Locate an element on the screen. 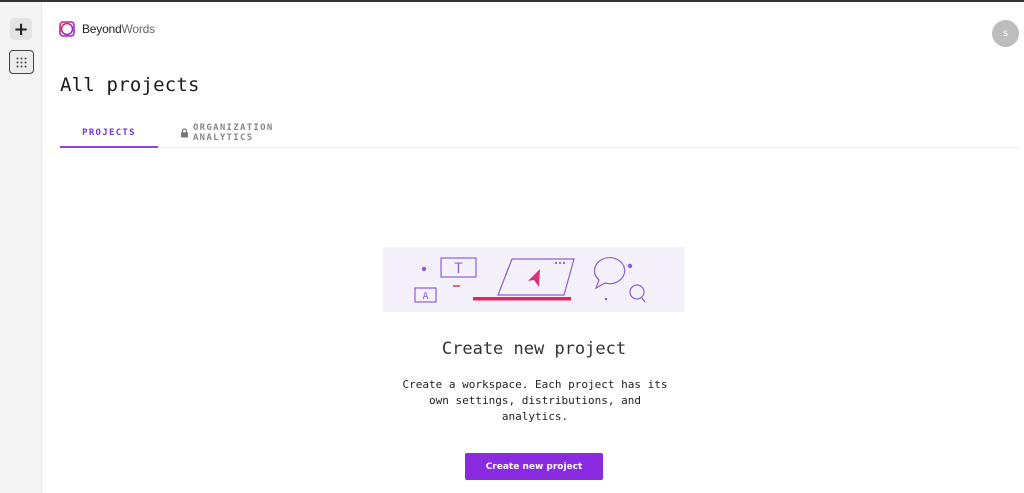  brand-logo: BeyondWords is located at coordinates (106, 29).